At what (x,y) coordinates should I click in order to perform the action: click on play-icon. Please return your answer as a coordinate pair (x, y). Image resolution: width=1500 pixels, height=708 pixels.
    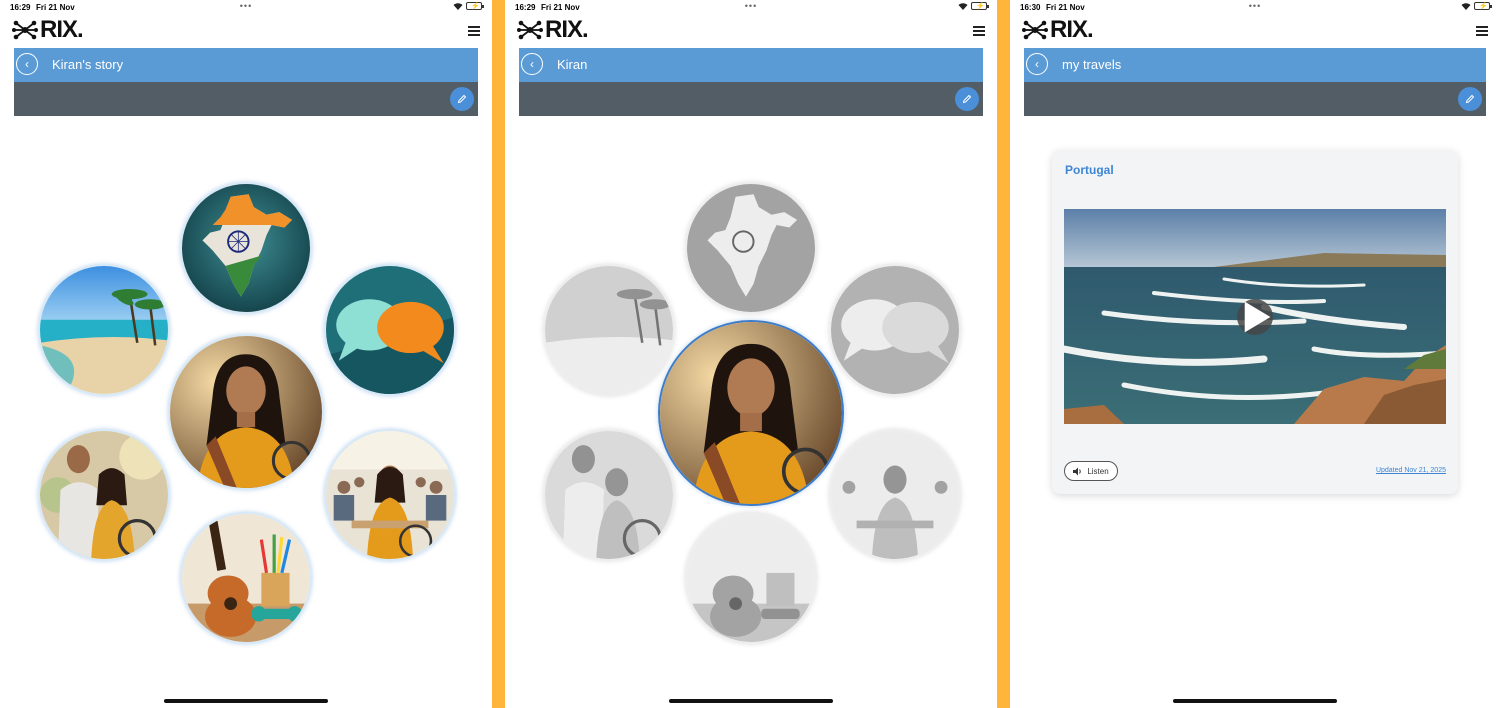
    Looking at the image, I should click on (1257, 316).